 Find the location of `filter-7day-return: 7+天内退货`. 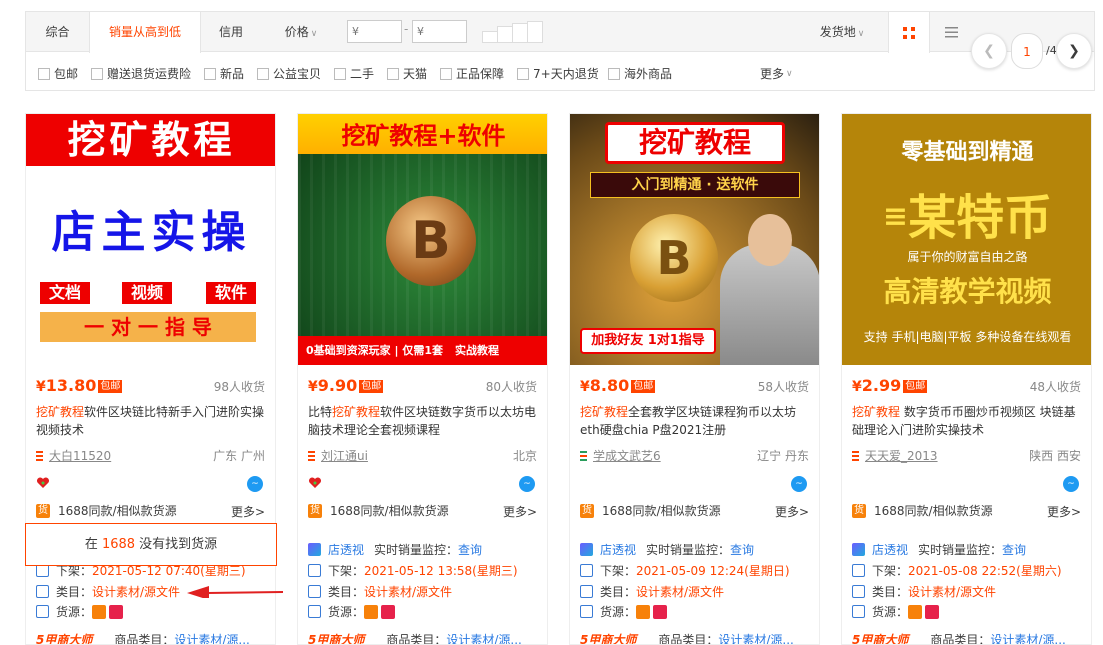

filter-7day-return: 7+天内退货 is located at coordinates (558, 73).